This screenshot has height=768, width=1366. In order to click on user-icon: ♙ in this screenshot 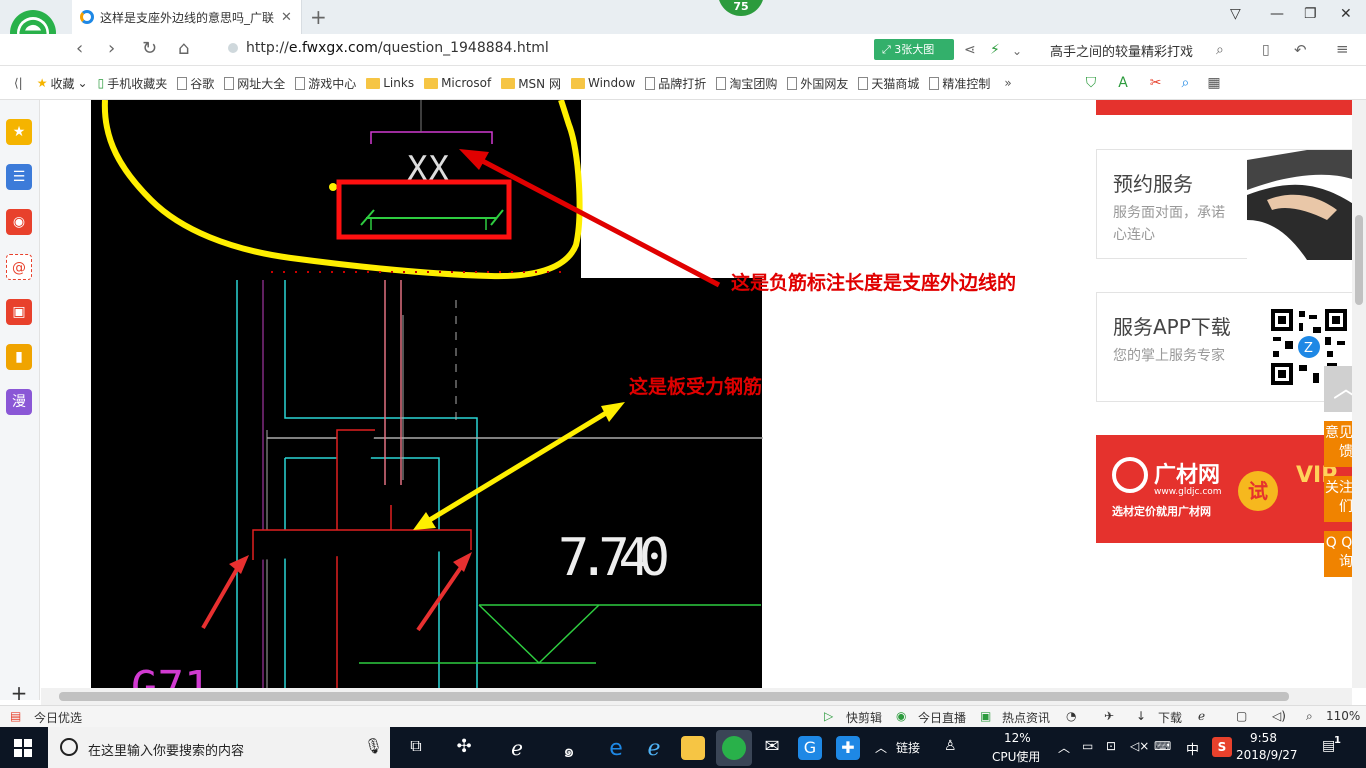, I will do `click(950, 746)`.